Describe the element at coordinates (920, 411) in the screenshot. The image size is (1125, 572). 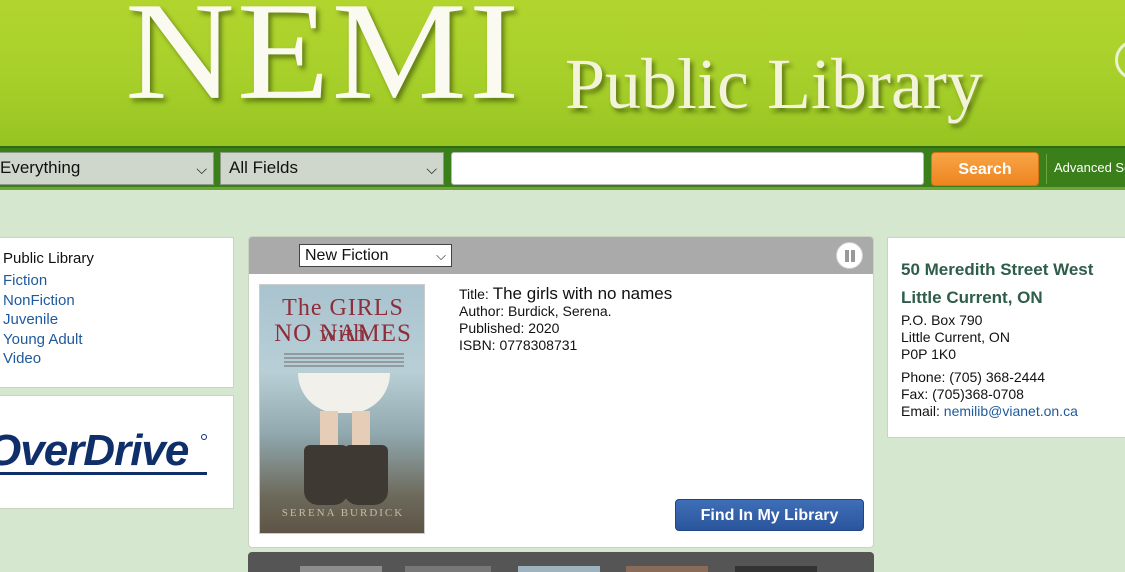
I see `email-label: Email:` at that location.